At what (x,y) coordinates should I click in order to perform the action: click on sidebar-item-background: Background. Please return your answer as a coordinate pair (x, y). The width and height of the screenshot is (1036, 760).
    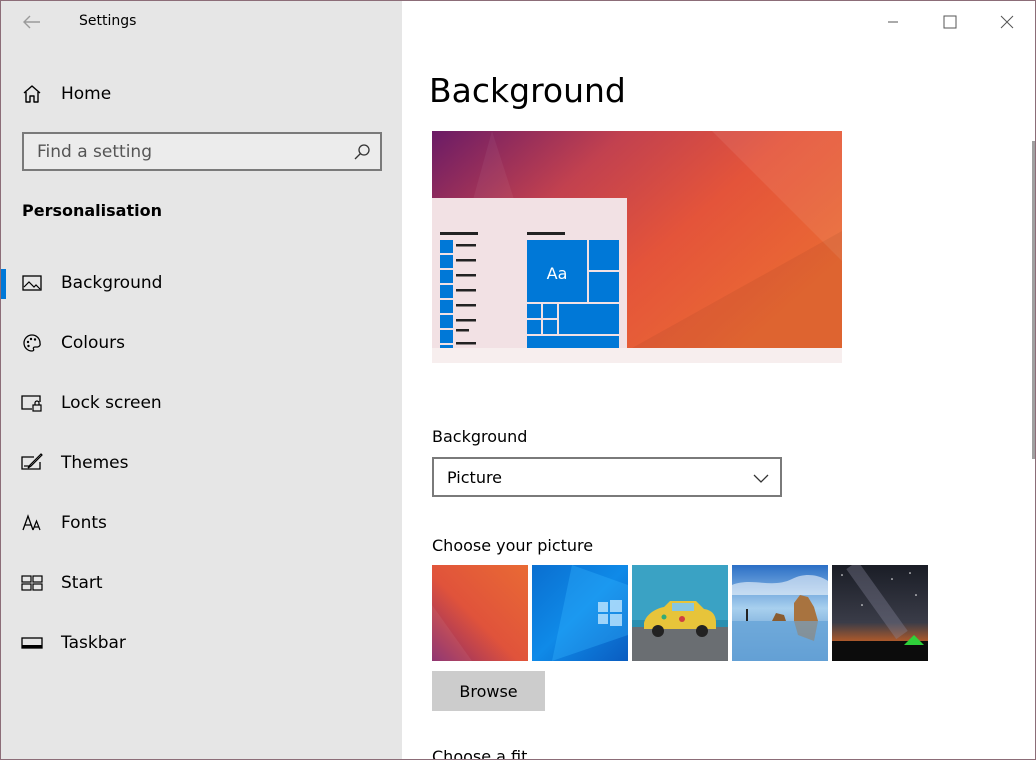
    Looking at the image, I should click on (201, 283).